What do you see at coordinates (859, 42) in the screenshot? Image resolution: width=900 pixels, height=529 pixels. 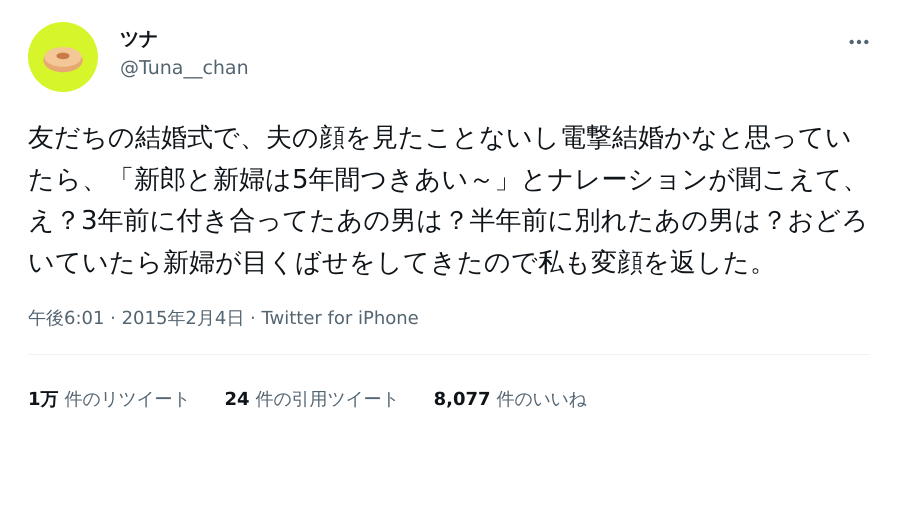 I see `more-icon` at bounding box center [859, 42].